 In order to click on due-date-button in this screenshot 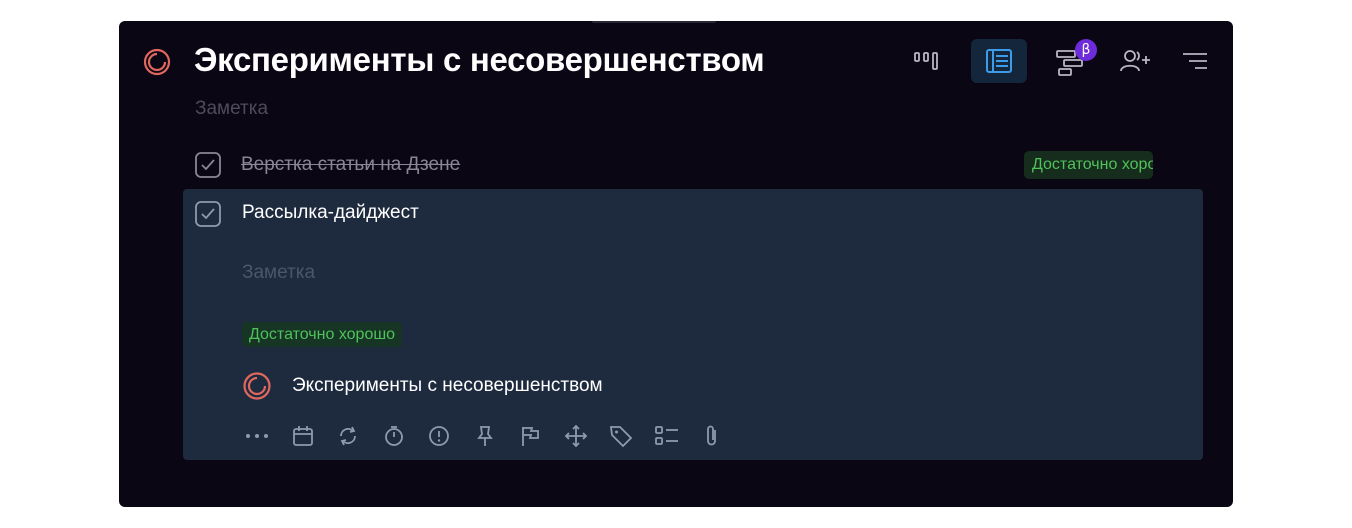, I will do `click(303, 436)`.